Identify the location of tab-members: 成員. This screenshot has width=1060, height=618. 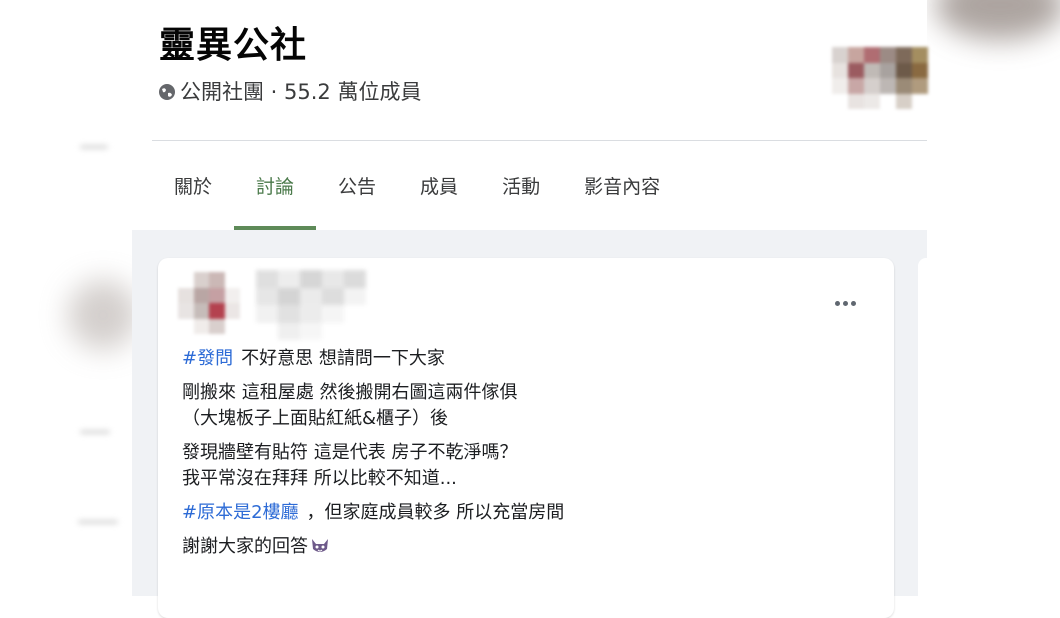
(439, 185).